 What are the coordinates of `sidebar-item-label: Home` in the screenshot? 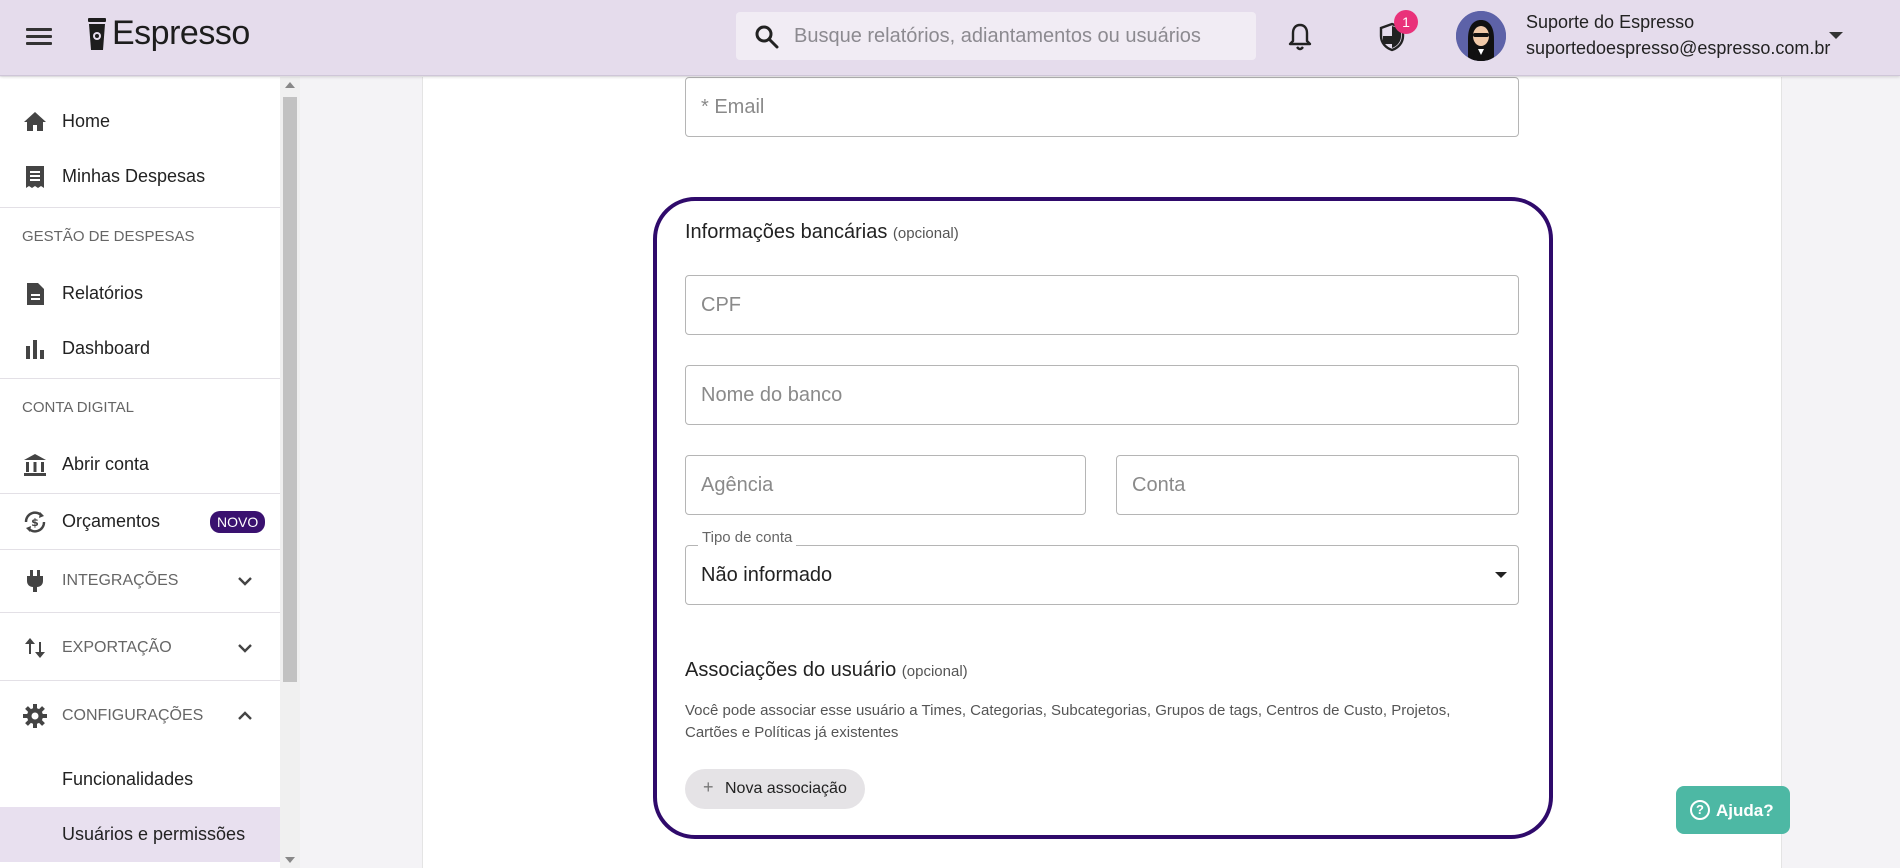 It's located at (86, 121).